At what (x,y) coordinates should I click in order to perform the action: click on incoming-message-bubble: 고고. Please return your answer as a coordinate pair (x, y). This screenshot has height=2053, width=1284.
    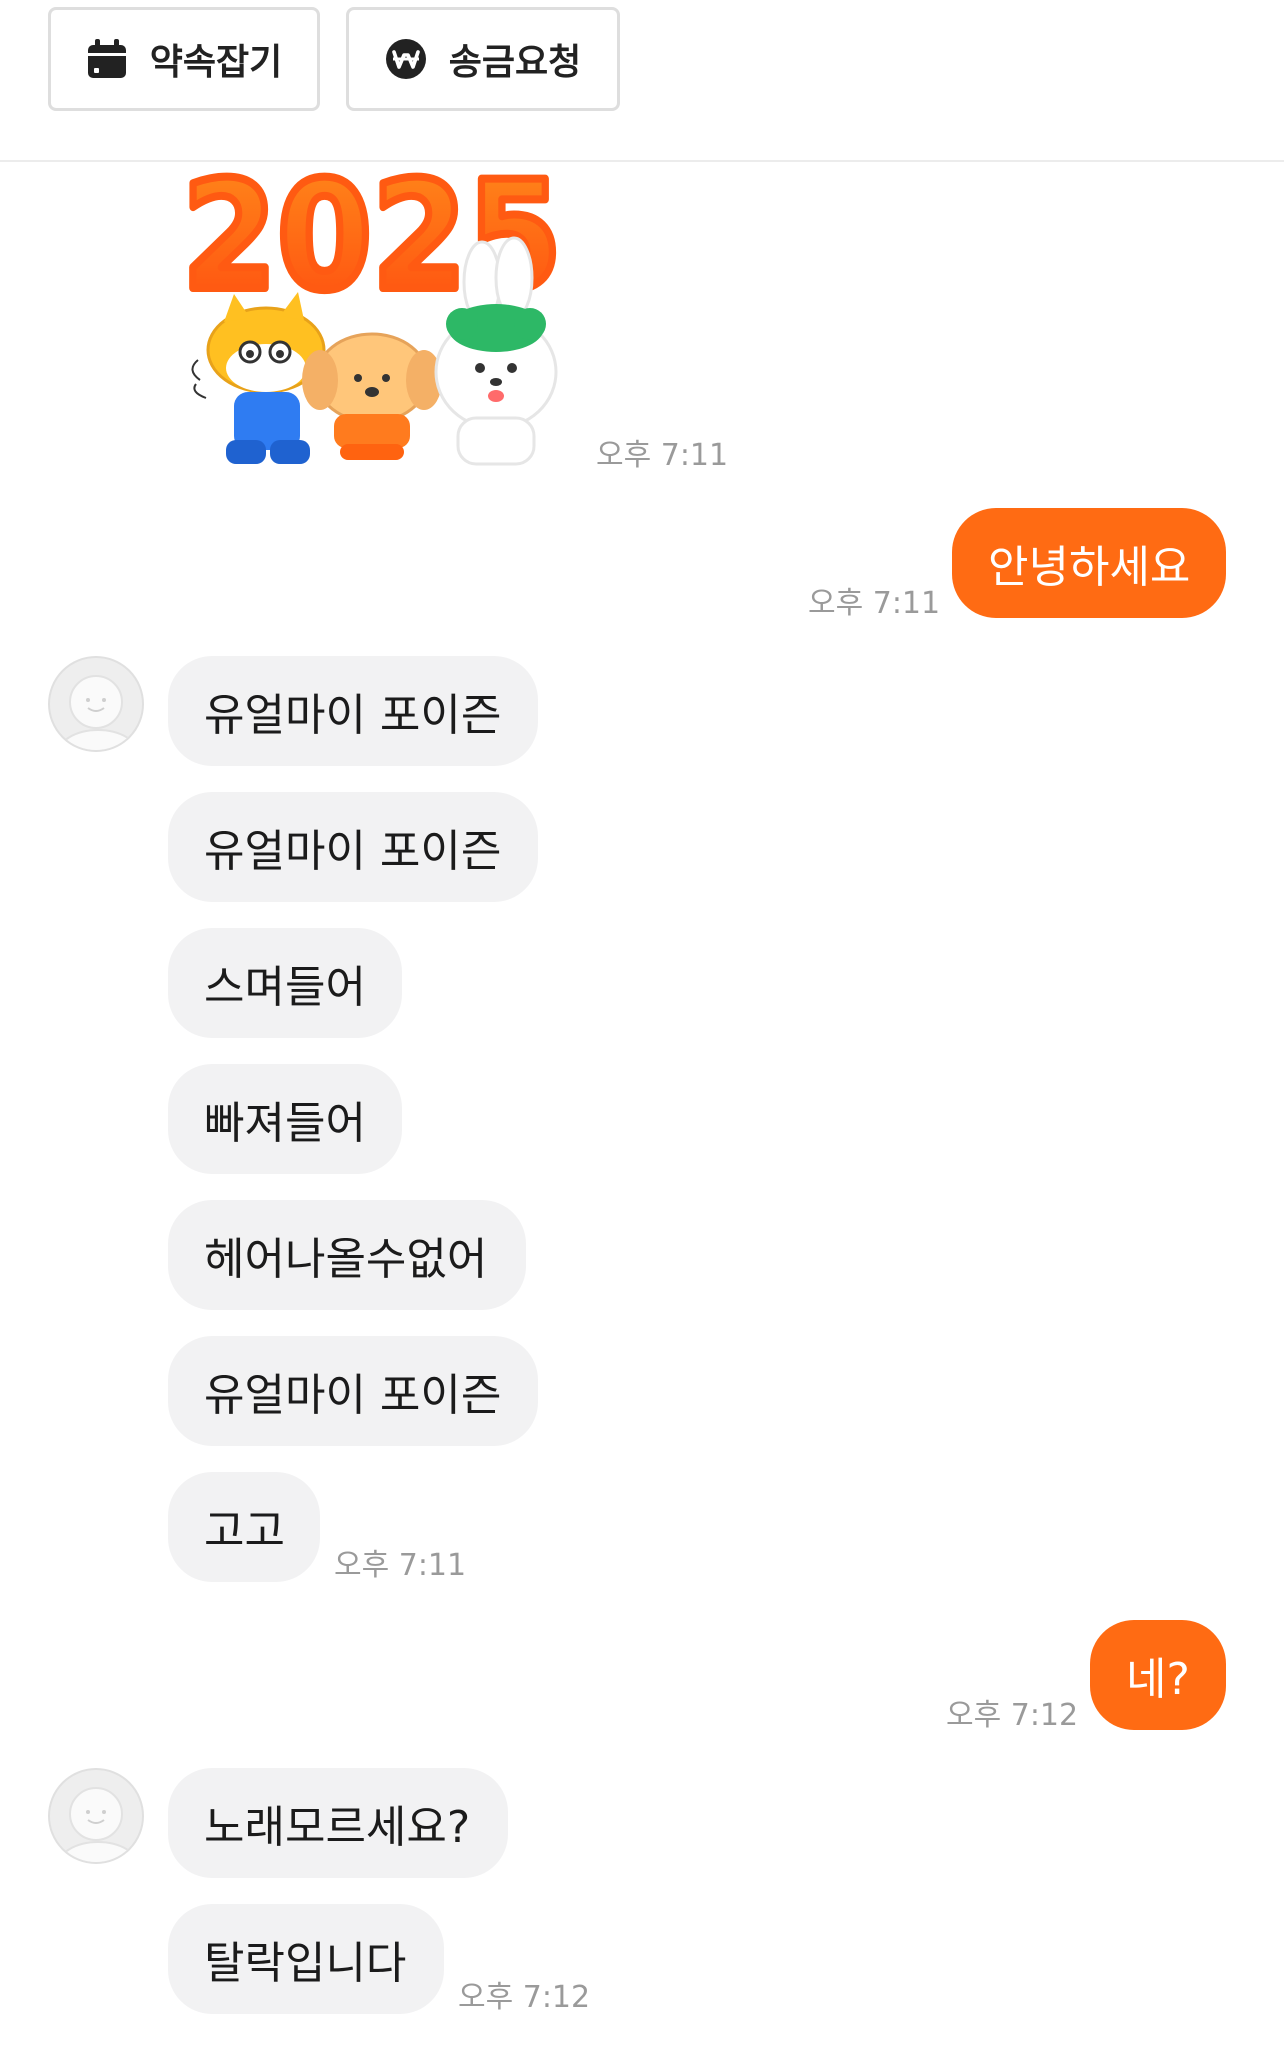
    Looking at the image, I should click on (244, 1527).